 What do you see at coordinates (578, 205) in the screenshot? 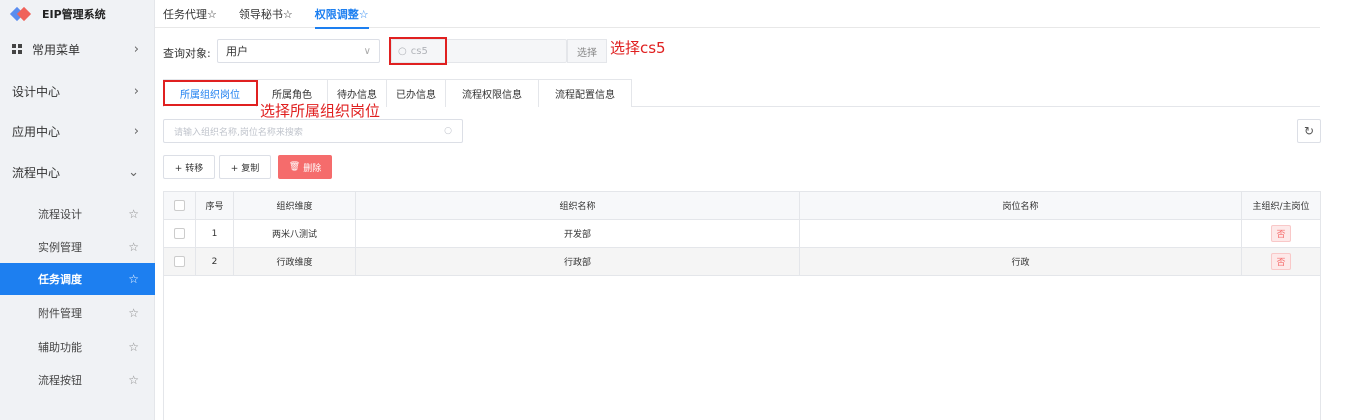
I see `header-org-name: 组织名称` at bounding box center [578, 205].